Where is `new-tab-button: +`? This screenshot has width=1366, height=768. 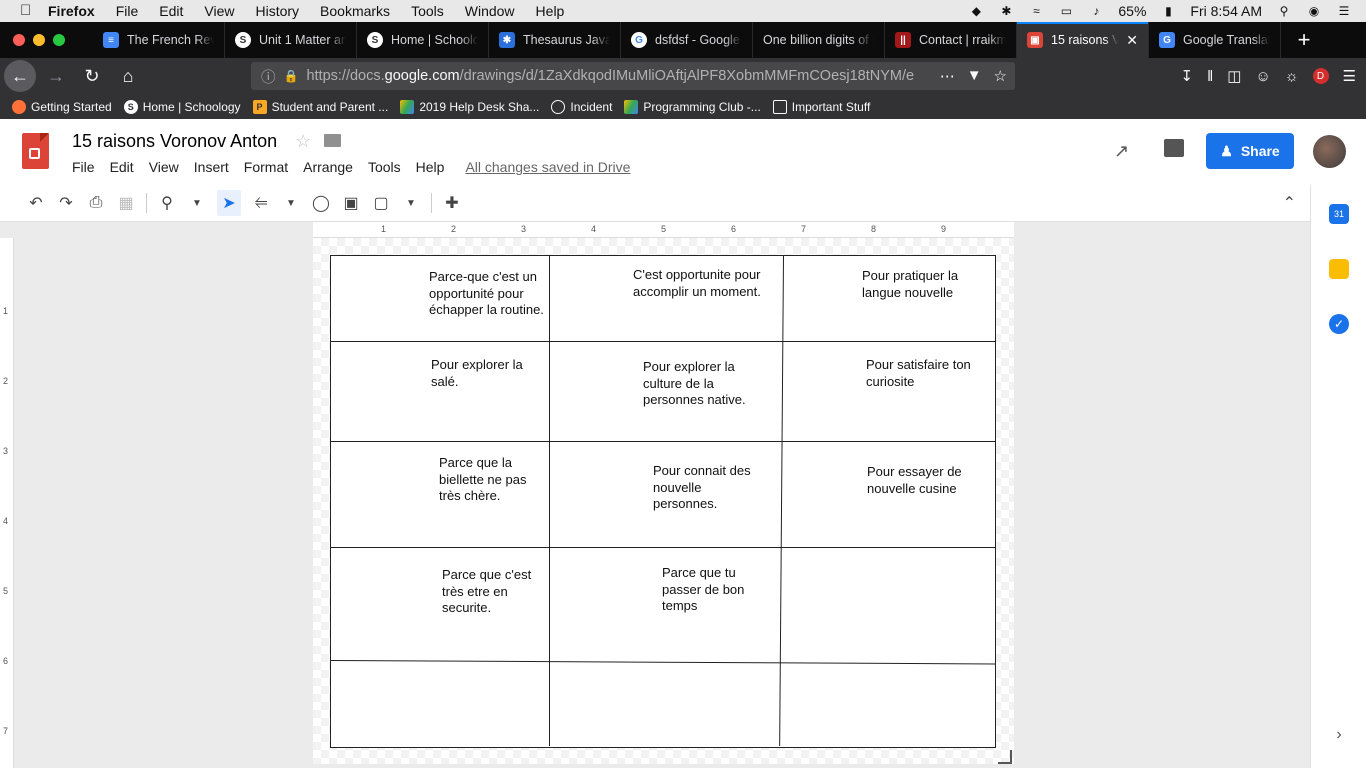
new-tab-button: + is located at coordinates (1304, 40).